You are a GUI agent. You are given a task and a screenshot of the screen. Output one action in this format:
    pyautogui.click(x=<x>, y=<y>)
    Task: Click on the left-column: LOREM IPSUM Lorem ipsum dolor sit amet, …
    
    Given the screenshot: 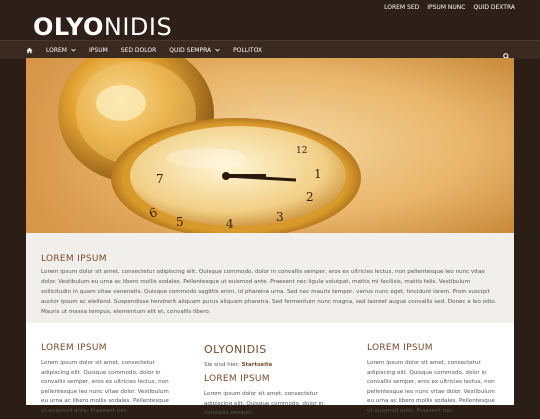 What is the action you would take?
    pyautogui.click(x=106, y=380)
    